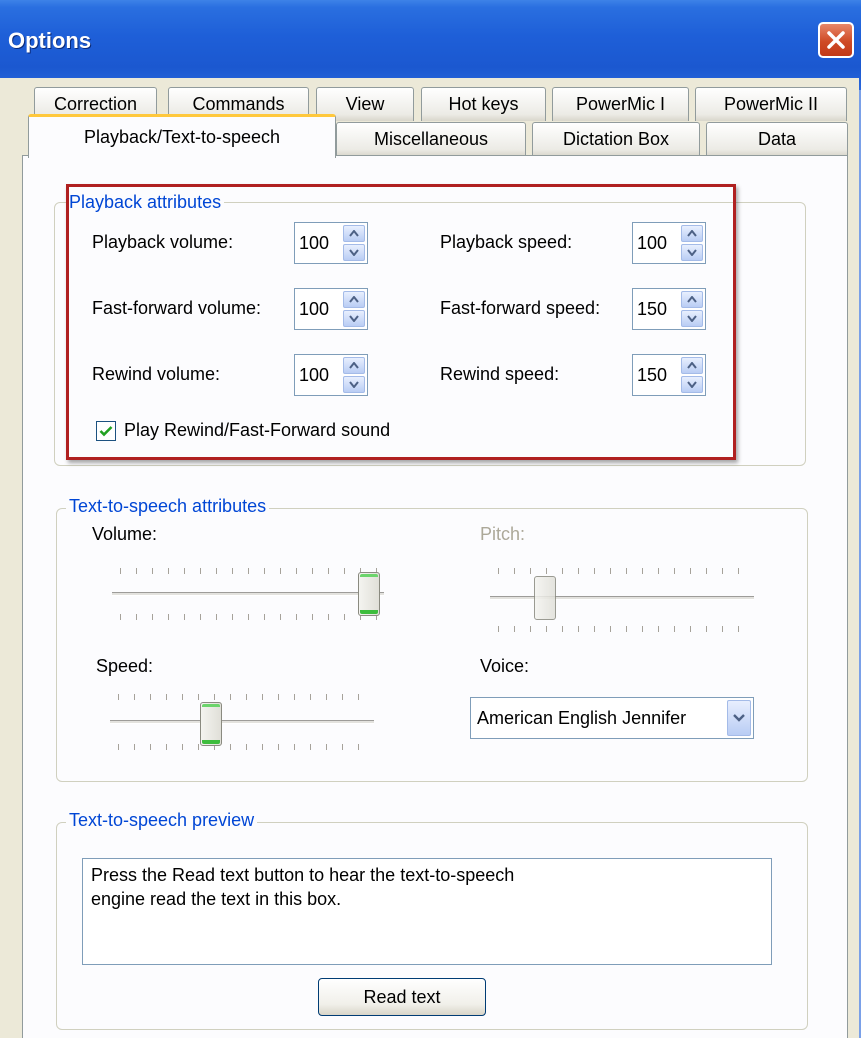  I want to click on tts-pitch-label: Pitch:, so click(503, 534).